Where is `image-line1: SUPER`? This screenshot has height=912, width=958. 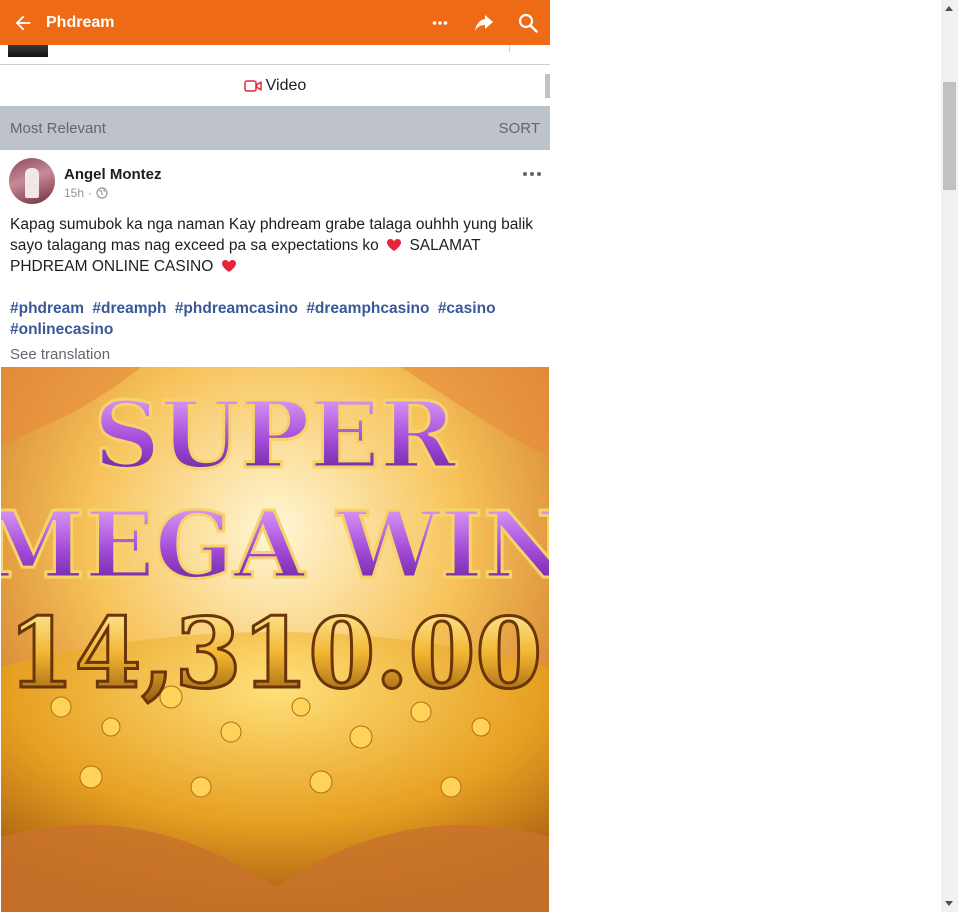
image-line1: SUPER is located at coordinates (275, 435).